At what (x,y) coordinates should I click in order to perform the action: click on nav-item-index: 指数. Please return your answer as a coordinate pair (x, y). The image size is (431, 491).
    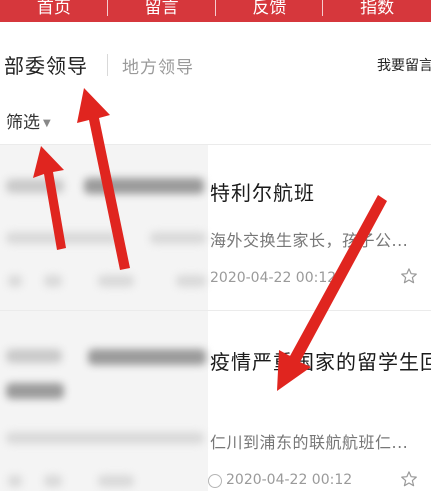
    Looking at the image, I should click on (377, 11).